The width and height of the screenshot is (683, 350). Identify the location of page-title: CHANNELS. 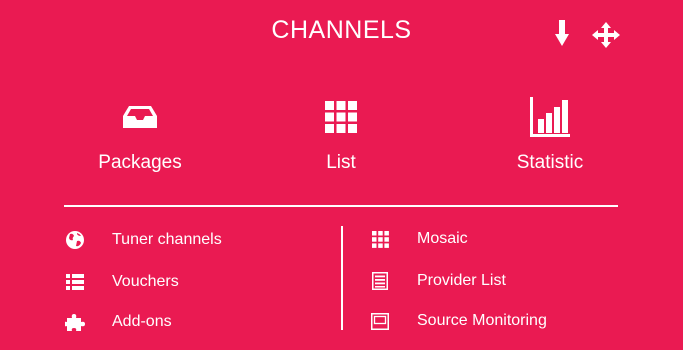
(341, 30).